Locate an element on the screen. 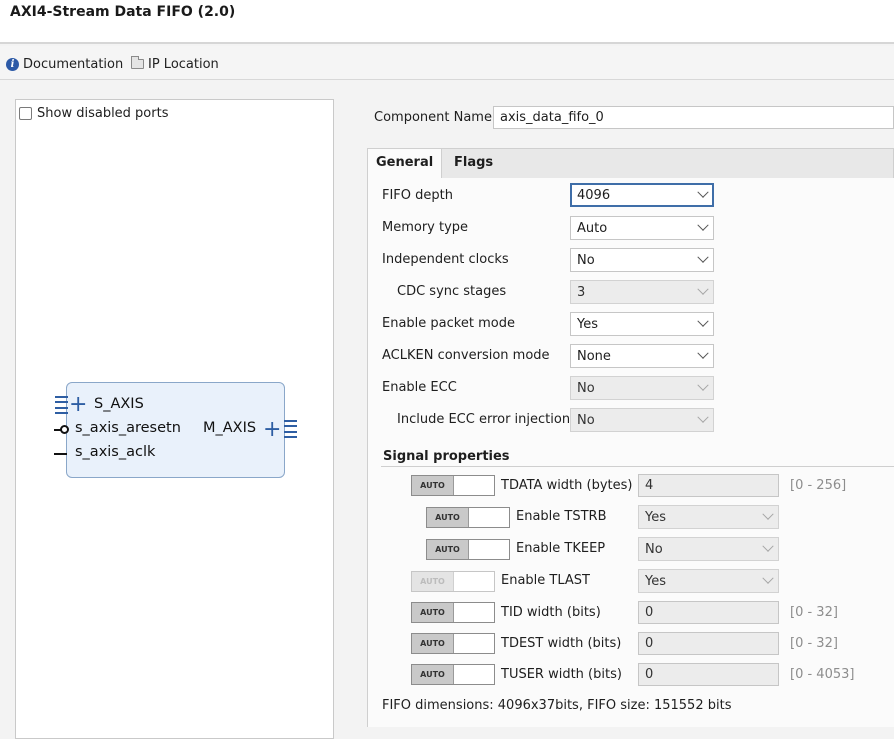  enable-tlast-select: Yes is located at coordinates (708, 581).